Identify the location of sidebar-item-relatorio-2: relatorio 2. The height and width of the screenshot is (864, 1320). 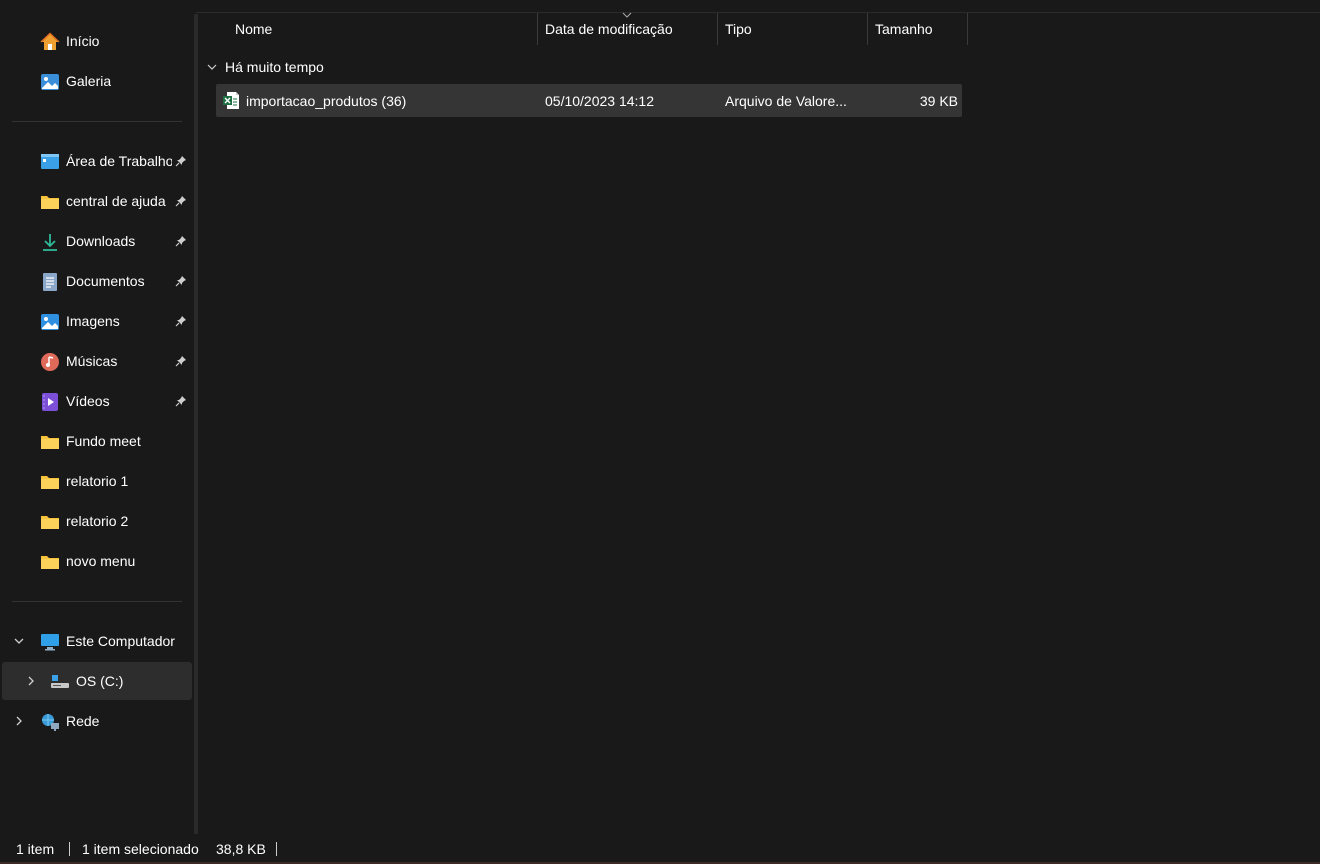
(96, 521).